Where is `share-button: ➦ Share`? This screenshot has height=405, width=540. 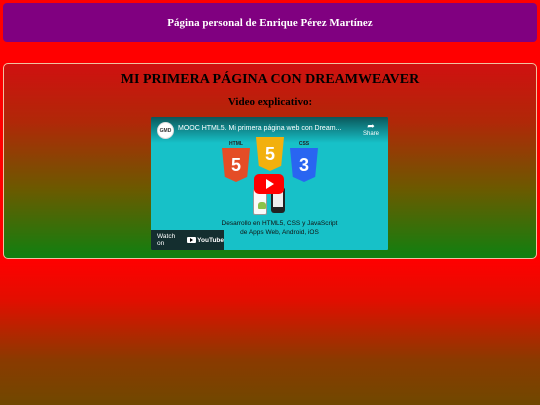 share-button: ➦ Share is located at coordinates (371, 129).